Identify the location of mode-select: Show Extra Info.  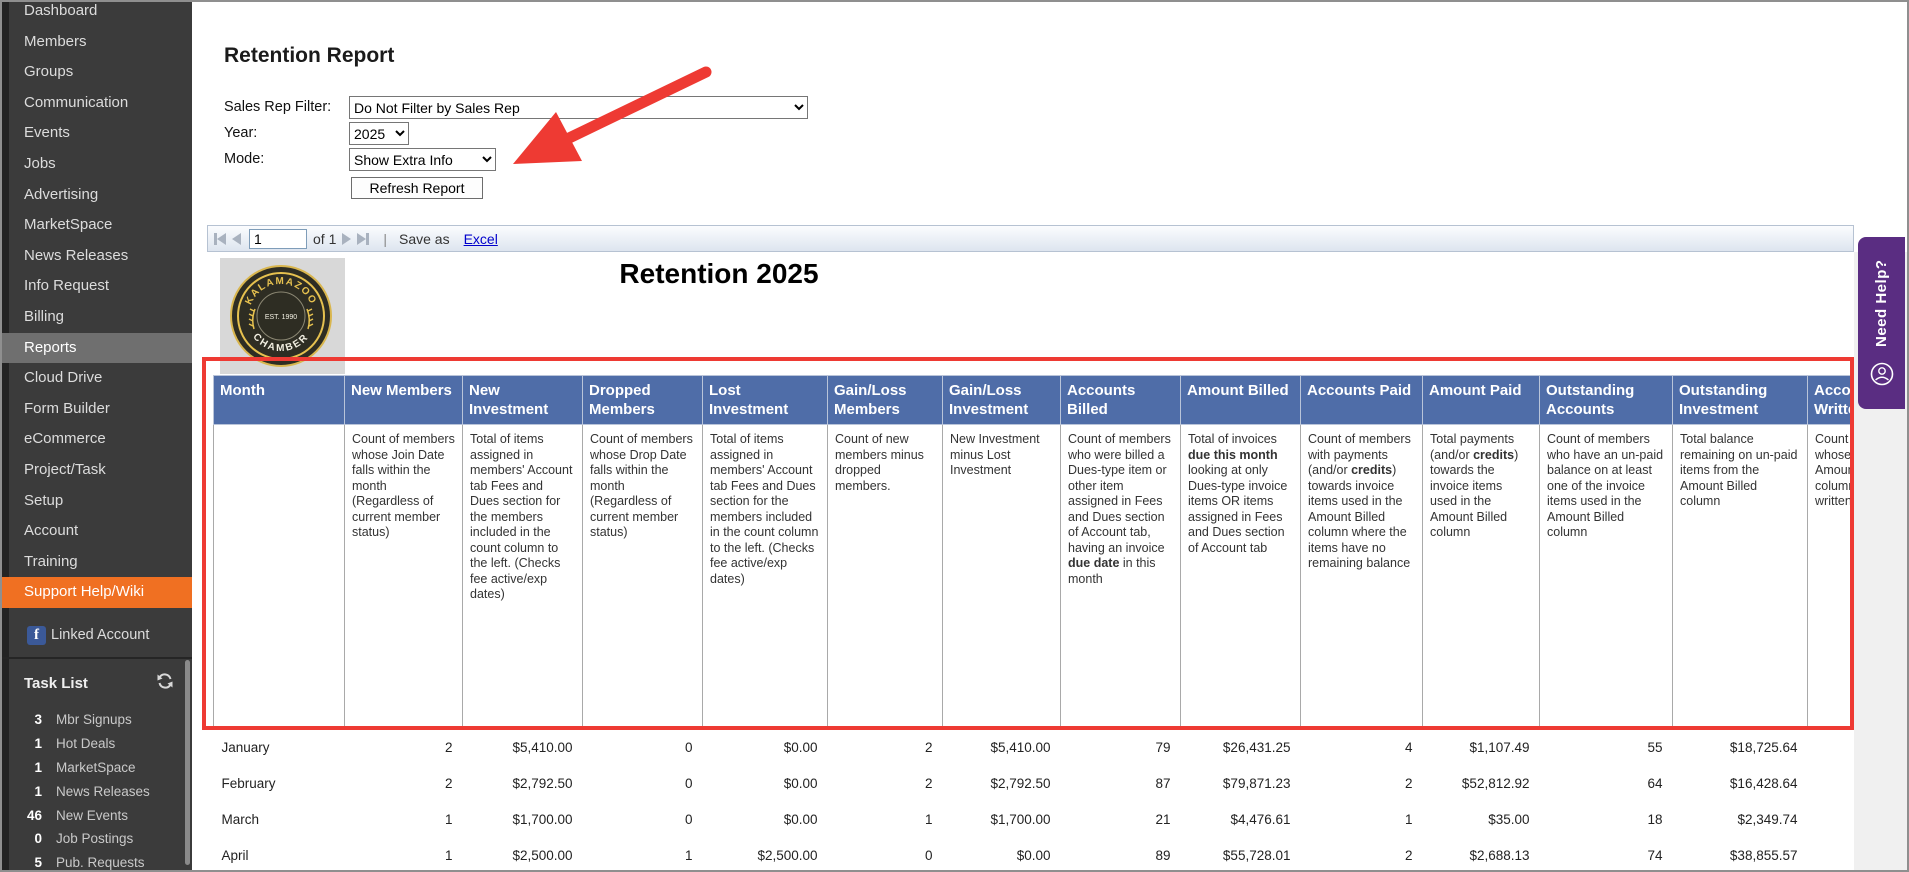
(422, 159).